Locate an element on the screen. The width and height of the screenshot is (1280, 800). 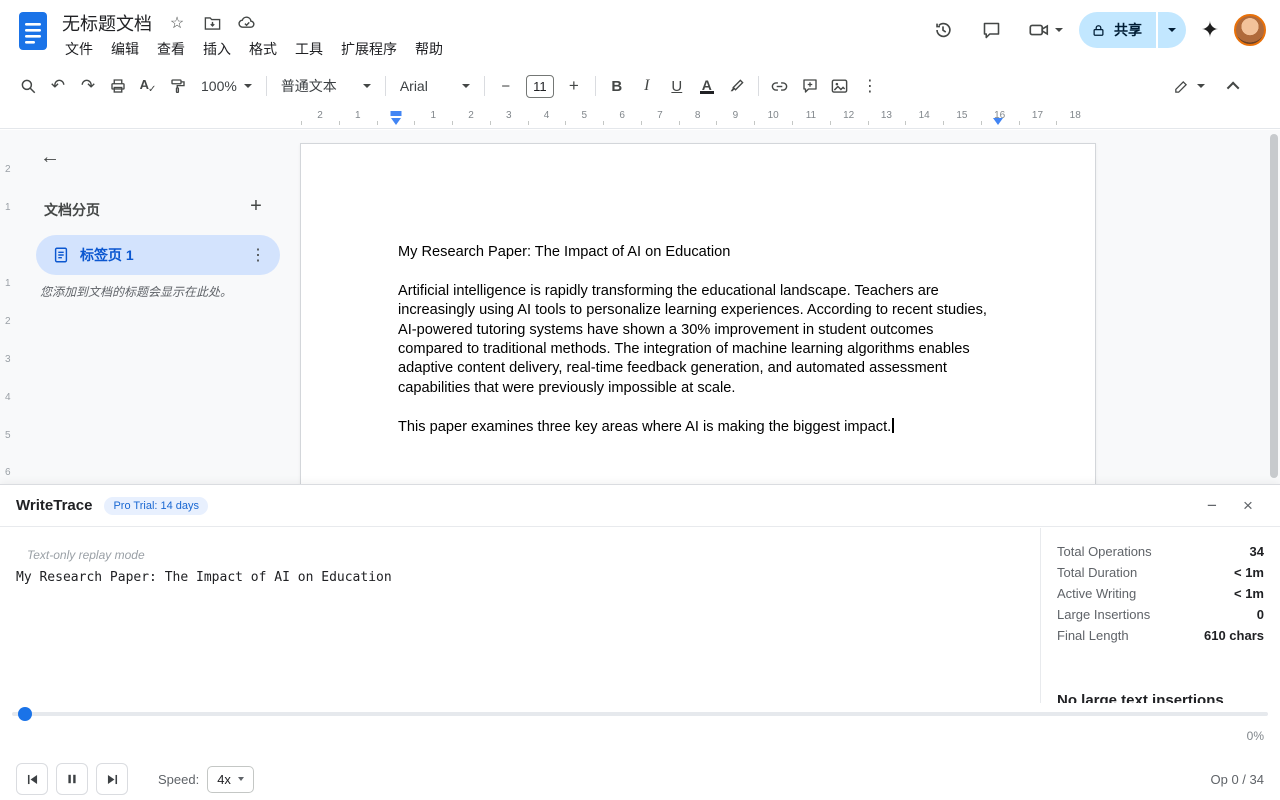
replay-mode-label: Text-only replay mode is located at coordinates (86, 555).